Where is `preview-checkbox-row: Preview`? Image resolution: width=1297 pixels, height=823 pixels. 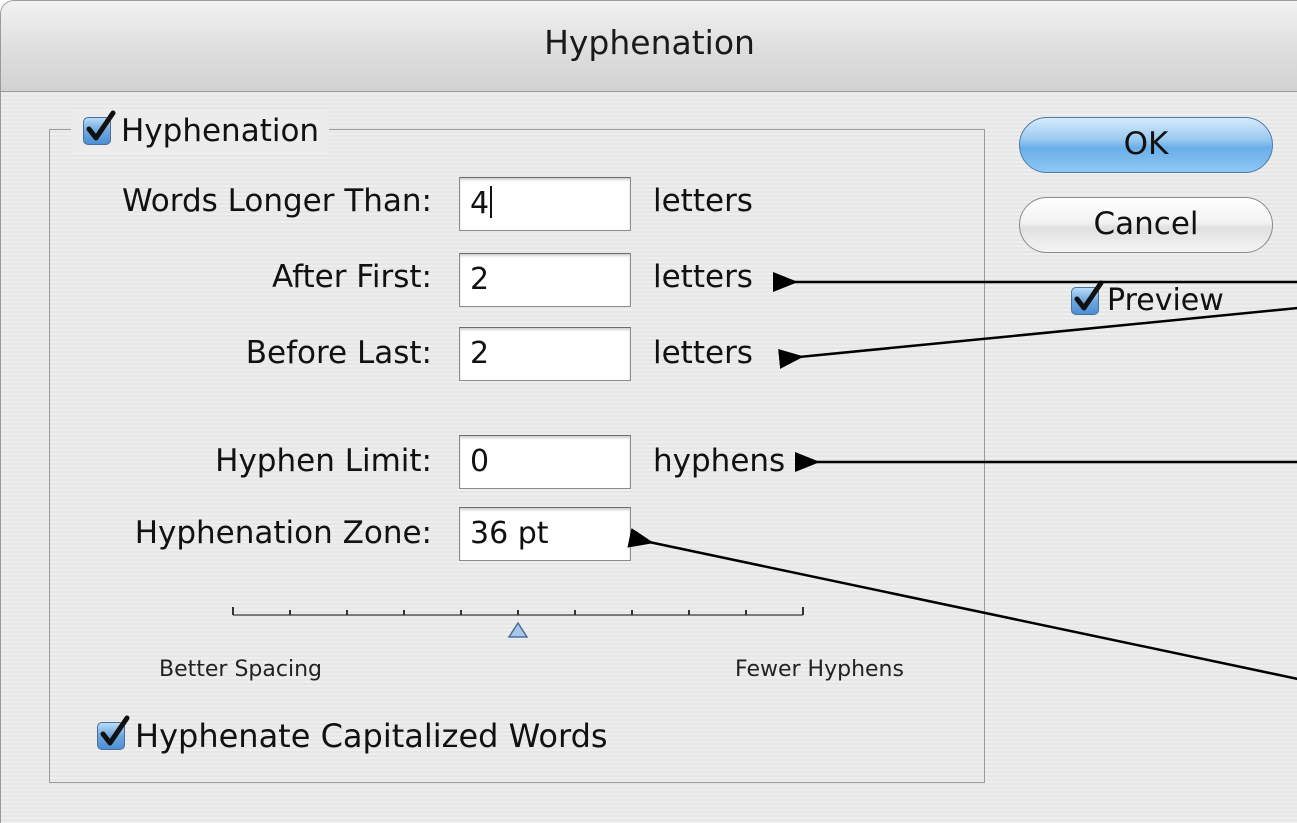
preview-checkbox-row: Preview is located at coordinates (1147, 299).